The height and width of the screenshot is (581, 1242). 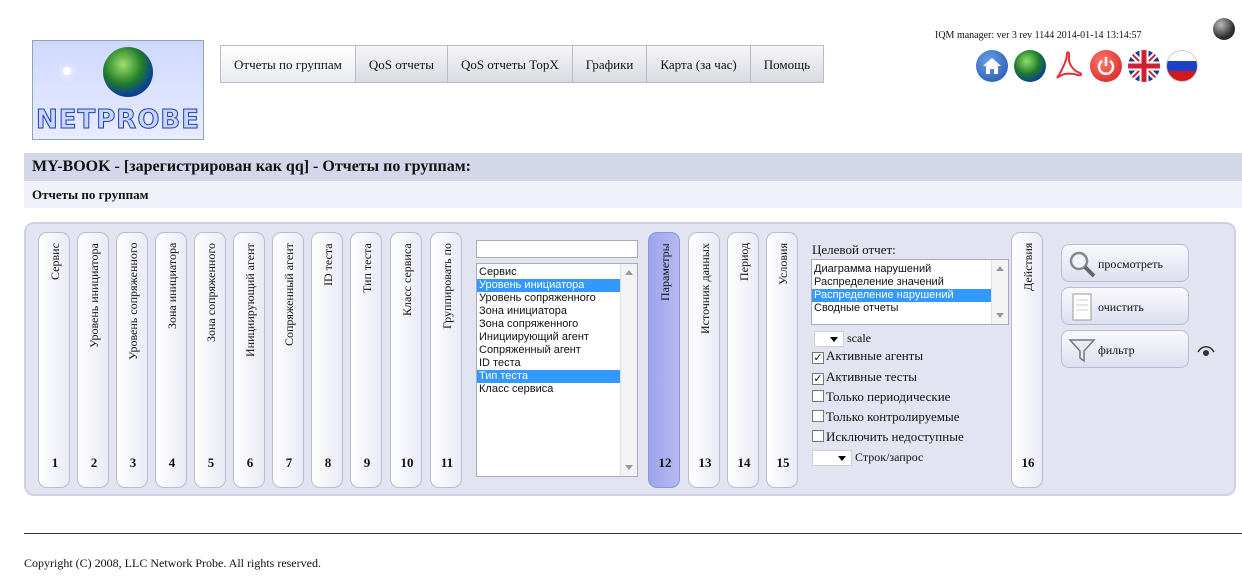 I want to click on checkbox-exclude-unavailable: Исключить недоступные, so click(x=888, y=437).